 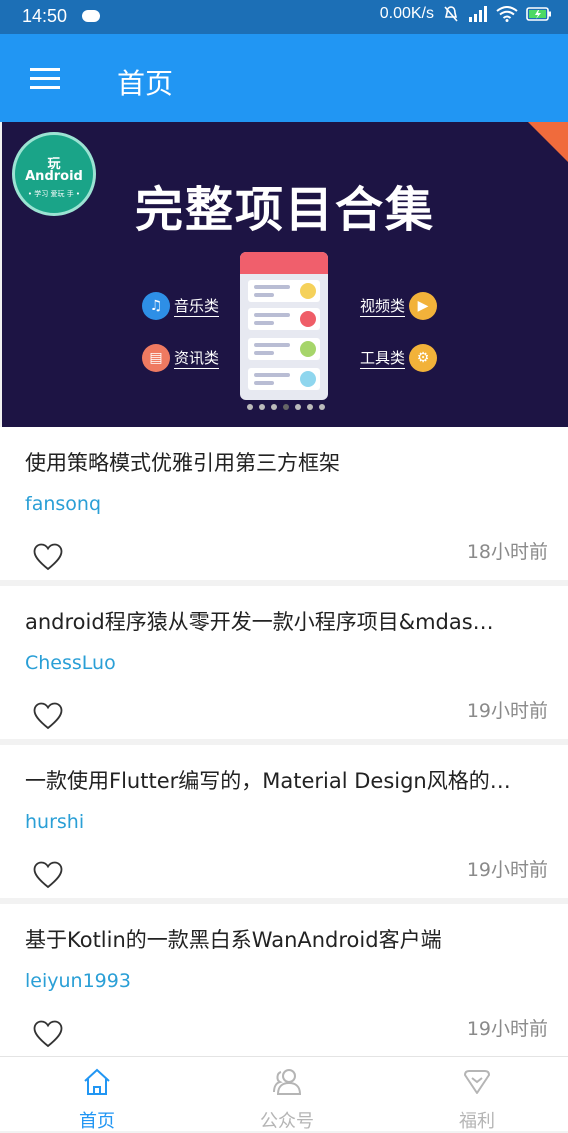 I want to click on page-title: 首页, so click(x=145, y=83).